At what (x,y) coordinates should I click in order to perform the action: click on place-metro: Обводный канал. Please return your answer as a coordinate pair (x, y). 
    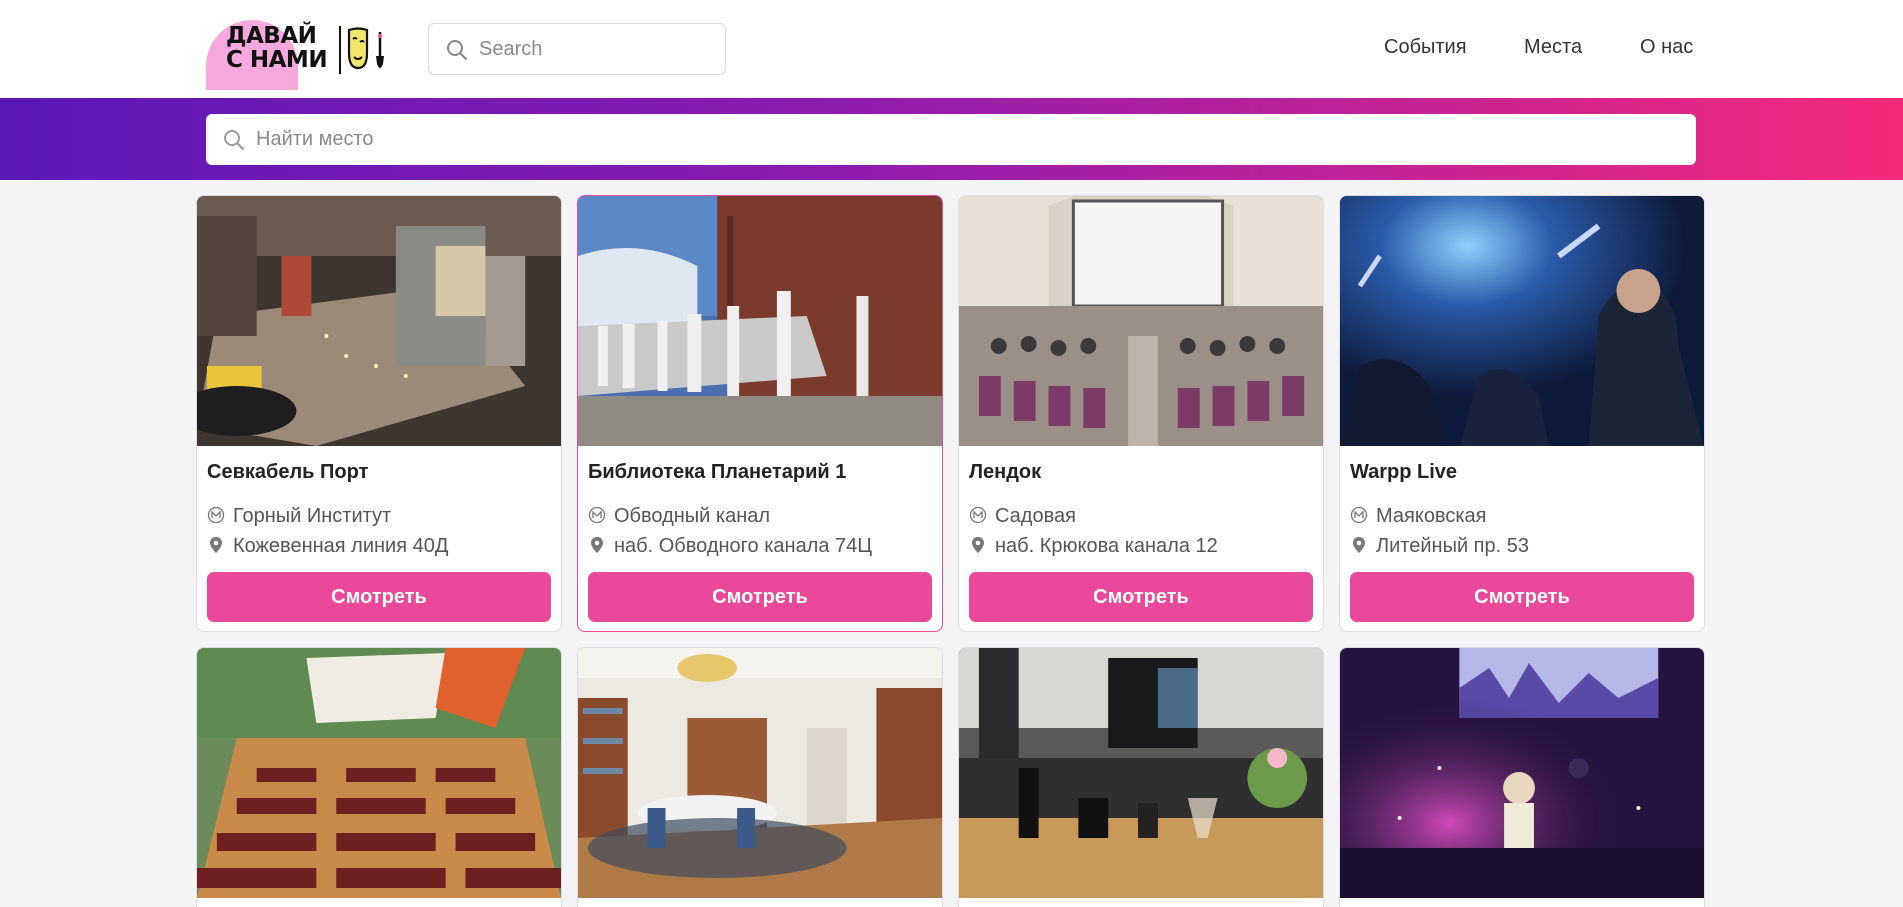
    Looking at the image, I should click on (679, 516).